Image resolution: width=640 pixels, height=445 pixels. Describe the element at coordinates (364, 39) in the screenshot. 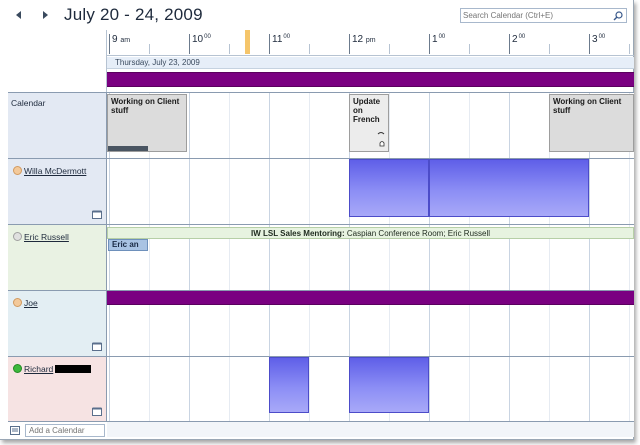

I see `hour-label-12: 12 pm` at that location.